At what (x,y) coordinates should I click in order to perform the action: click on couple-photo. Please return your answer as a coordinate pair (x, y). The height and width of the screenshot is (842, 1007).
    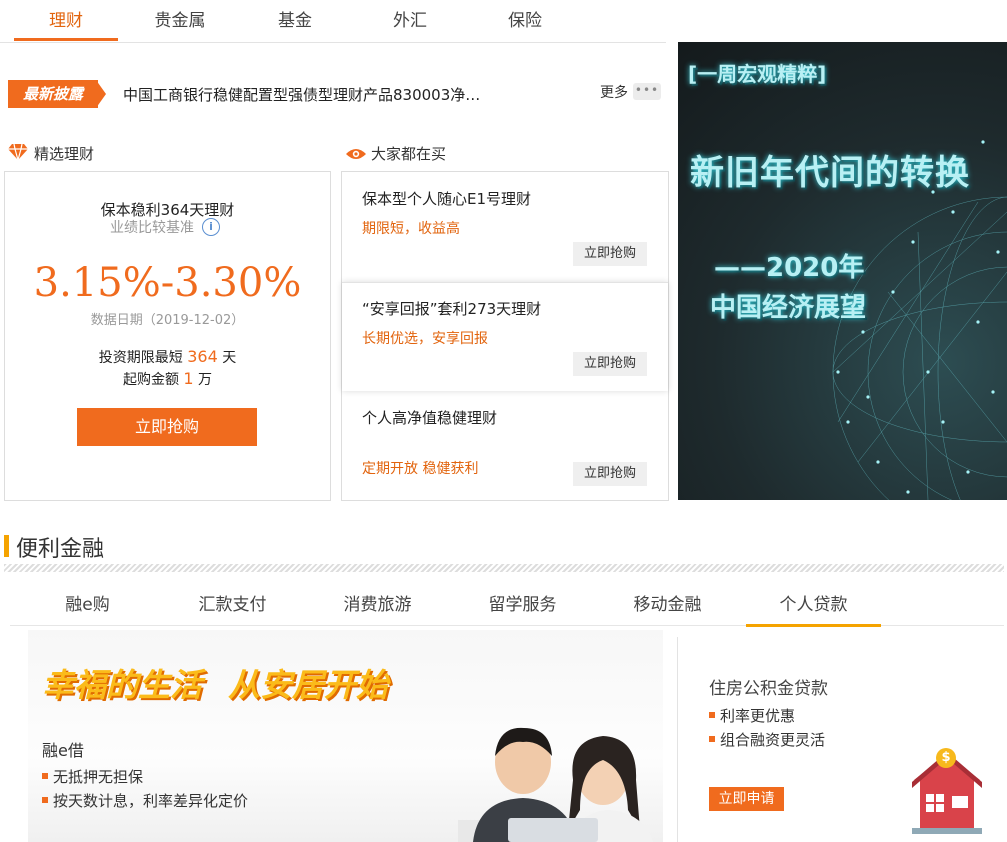
    Looking at the image, I should click on (555, 784).